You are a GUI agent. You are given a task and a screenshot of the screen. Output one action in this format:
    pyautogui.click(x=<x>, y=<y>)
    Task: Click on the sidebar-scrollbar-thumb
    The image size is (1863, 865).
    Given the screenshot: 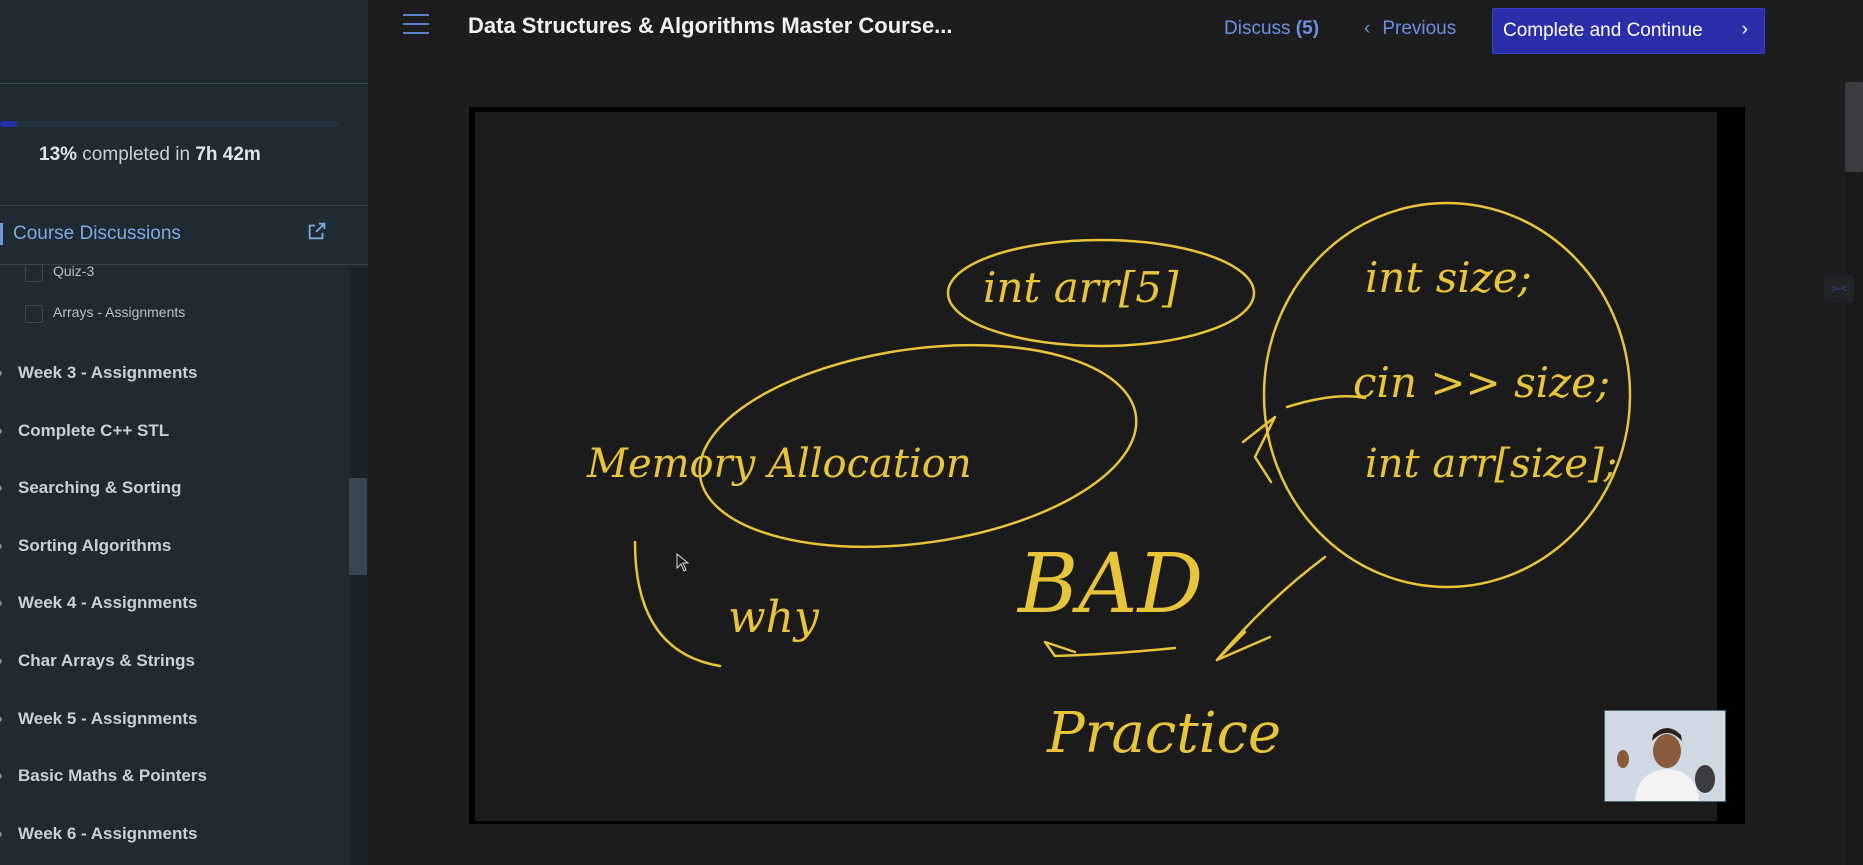 What is the action you would take?
    pyautogui.click(x=358, y=526)
    